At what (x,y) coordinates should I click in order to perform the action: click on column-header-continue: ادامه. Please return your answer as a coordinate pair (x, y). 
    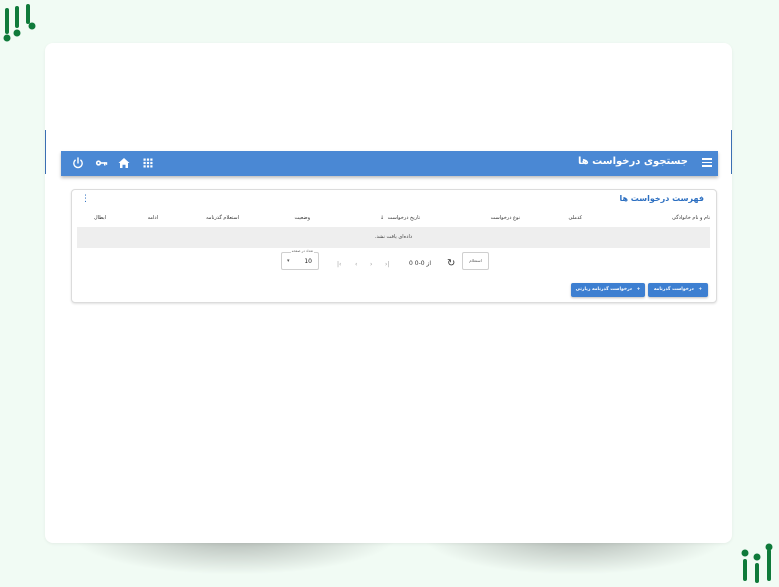
    Looking at the image, I should click on (153, 218).